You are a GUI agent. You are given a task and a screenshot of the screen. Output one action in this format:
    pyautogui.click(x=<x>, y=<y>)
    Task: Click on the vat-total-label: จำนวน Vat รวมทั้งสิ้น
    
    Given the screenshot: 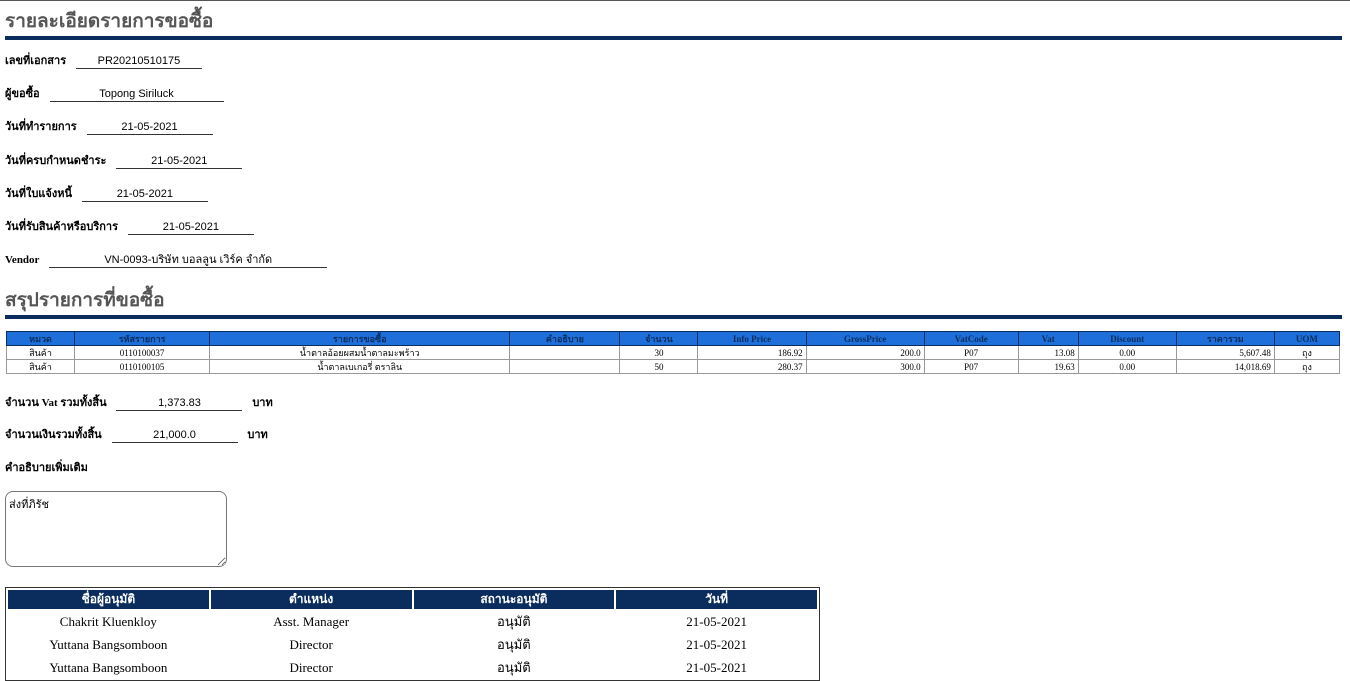 What is the action you would take?
    pyautogui.click(x=56, y=403)
    